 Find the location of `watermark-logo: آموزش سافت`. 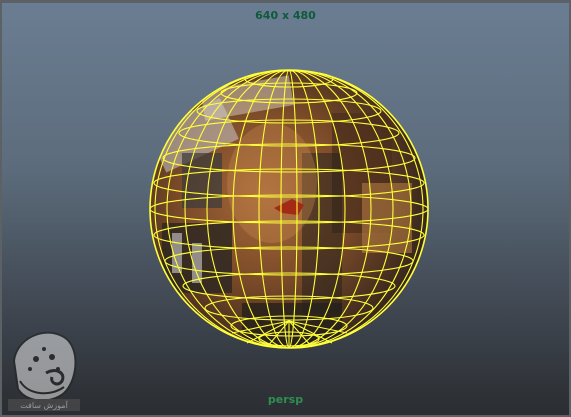

watermark-logo: آموزش سافت is located at coordinates (44, 371).